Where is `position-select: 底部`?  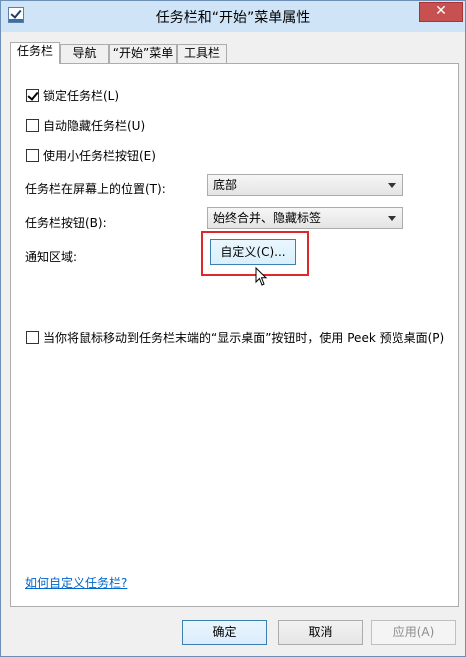
position-select: 底部 is located at coordinates (305, 185).